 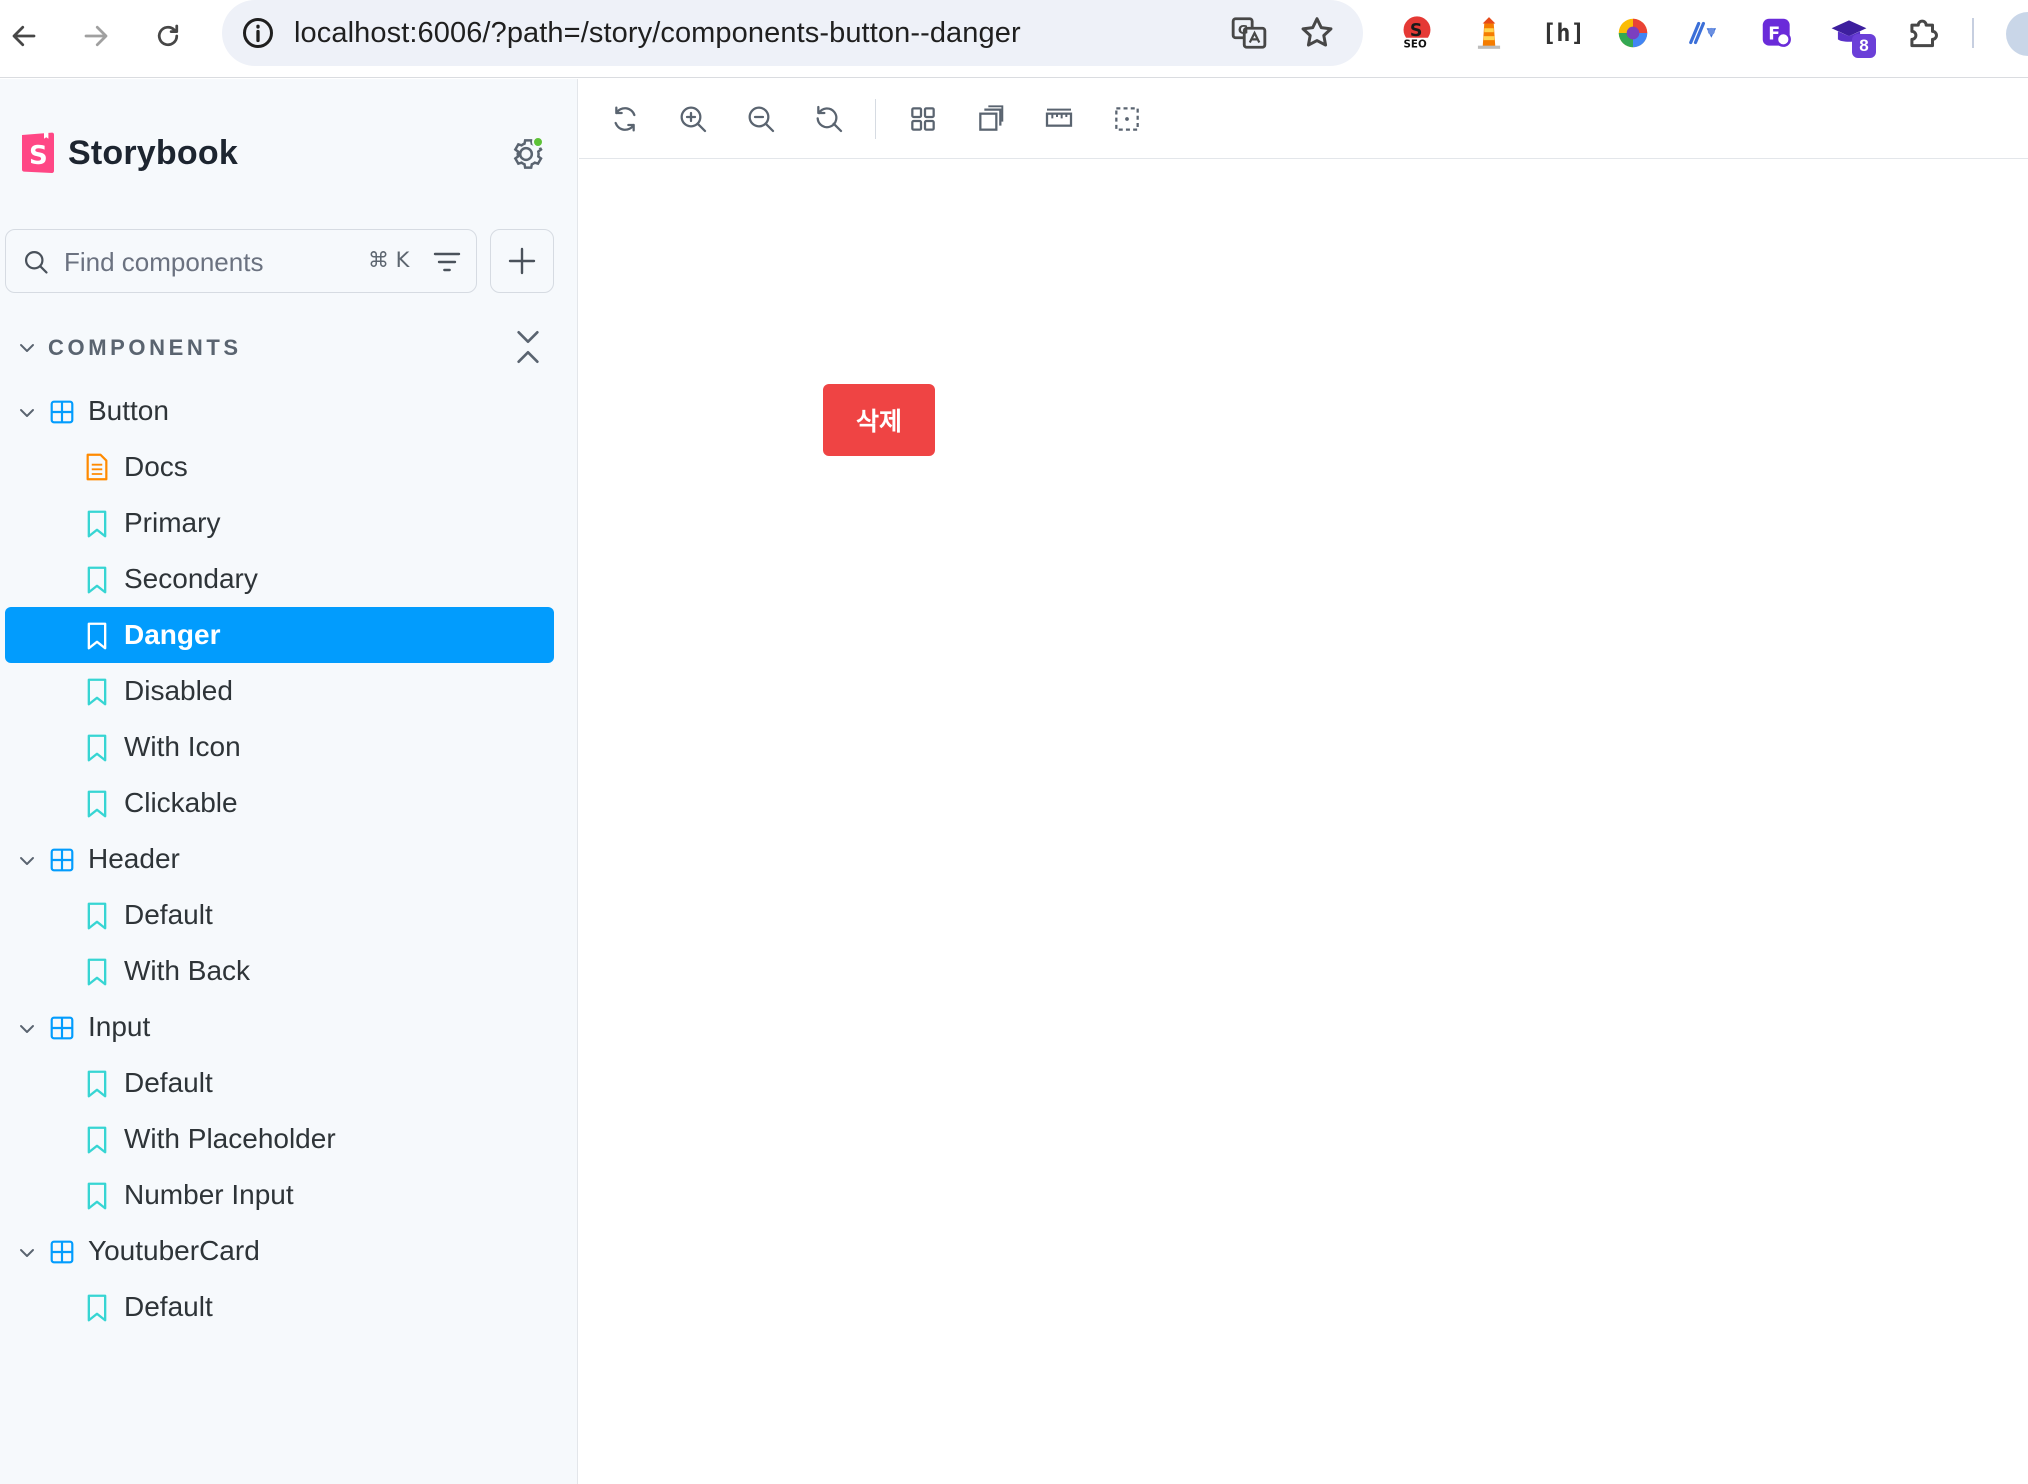 What do you see at coordinates (1317, 33) in the screenshot?
I see `bookmark-star-icon` at bounding box center [1317, 33].